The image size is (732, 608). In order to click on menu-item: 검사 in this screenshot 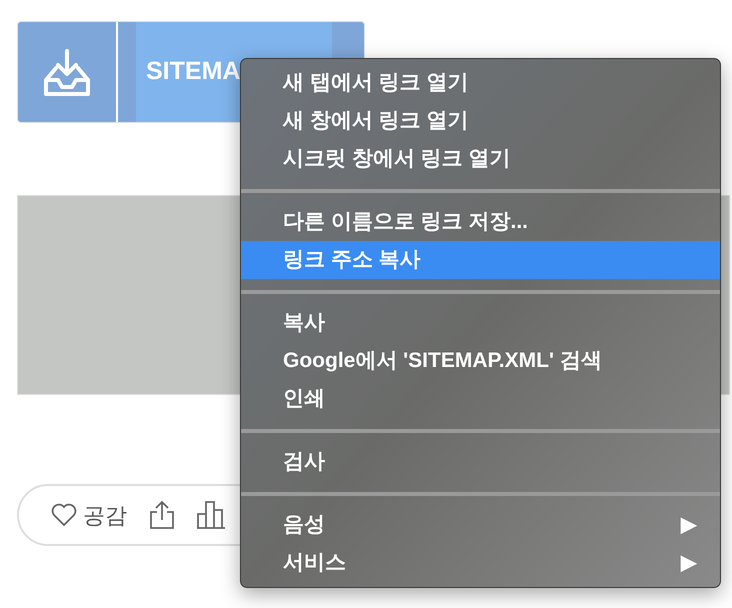, I will do `click(480, 462)`.